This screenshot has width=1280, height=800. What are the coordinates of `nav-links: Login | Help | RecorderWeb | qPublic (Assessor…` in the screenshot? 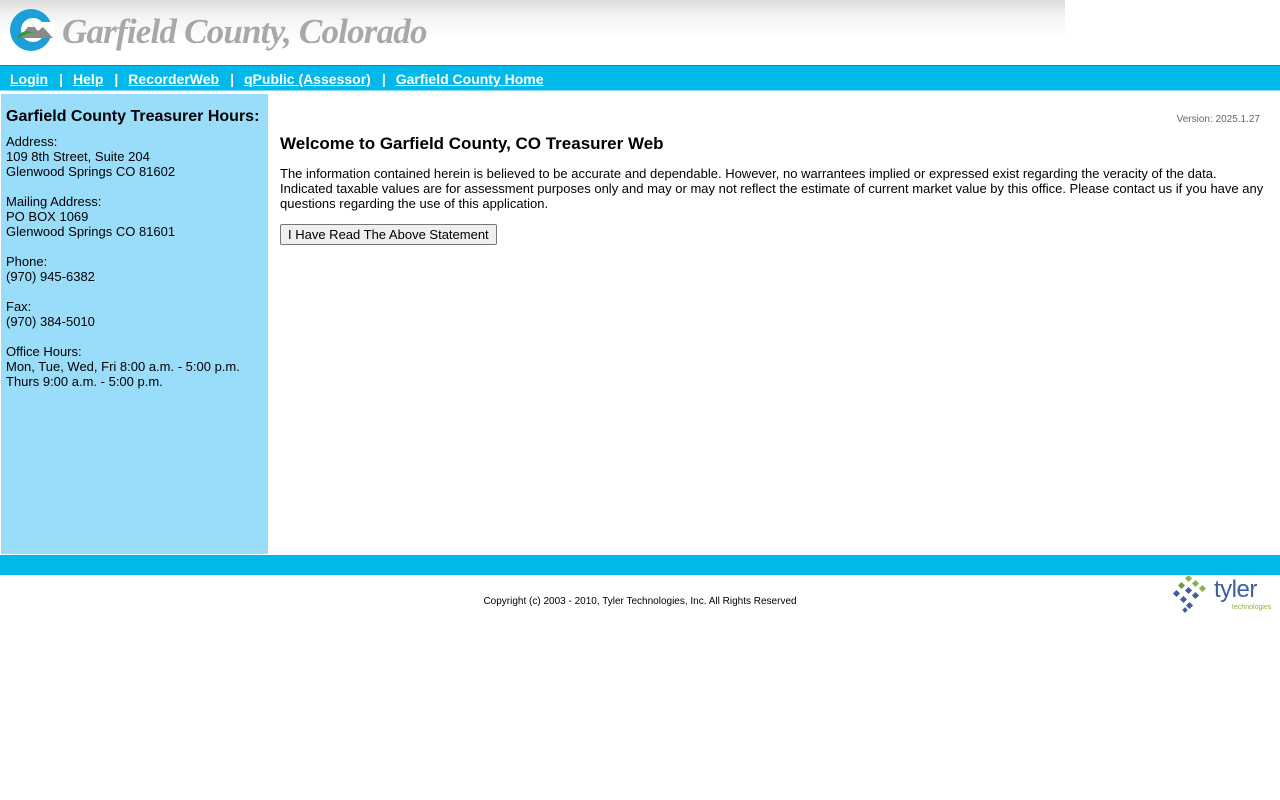 It's located at (277, 79).